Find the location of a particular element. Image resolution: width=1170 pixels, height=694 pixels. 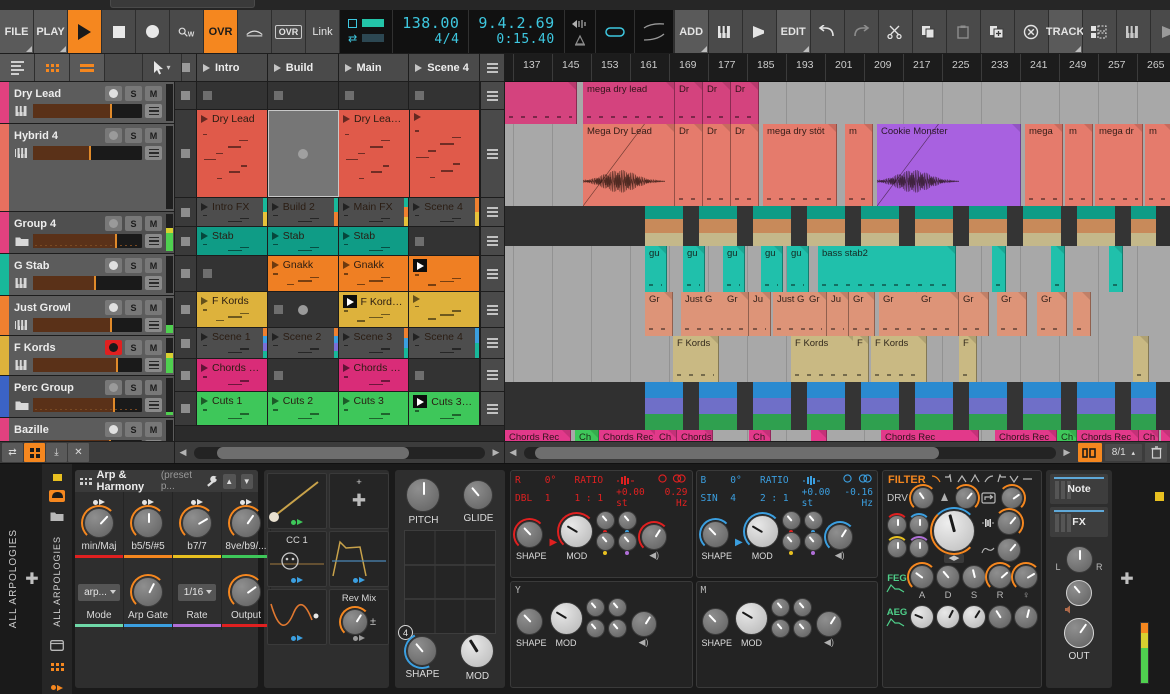

arranger-clip: Gr is located at coordinates (938, 314).